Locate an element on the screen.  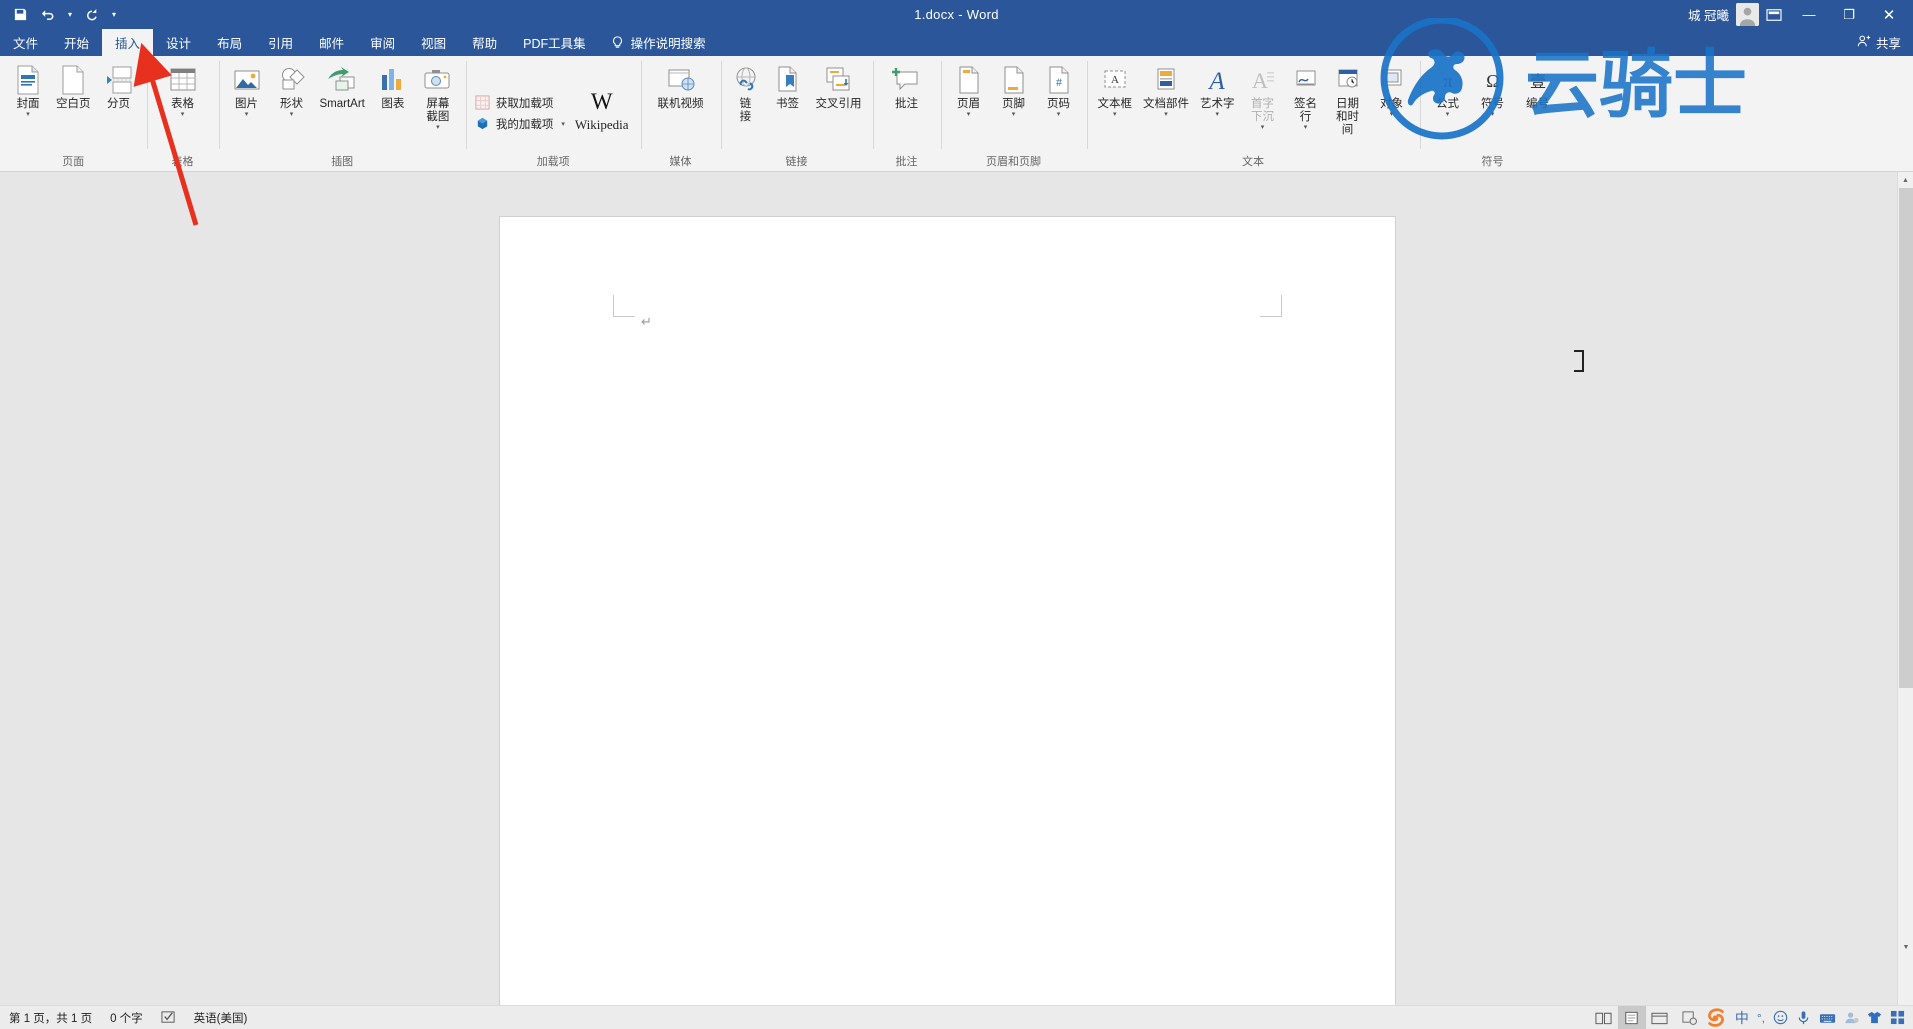
sogou-logo-icon is located at coordinates (1716, 1017).